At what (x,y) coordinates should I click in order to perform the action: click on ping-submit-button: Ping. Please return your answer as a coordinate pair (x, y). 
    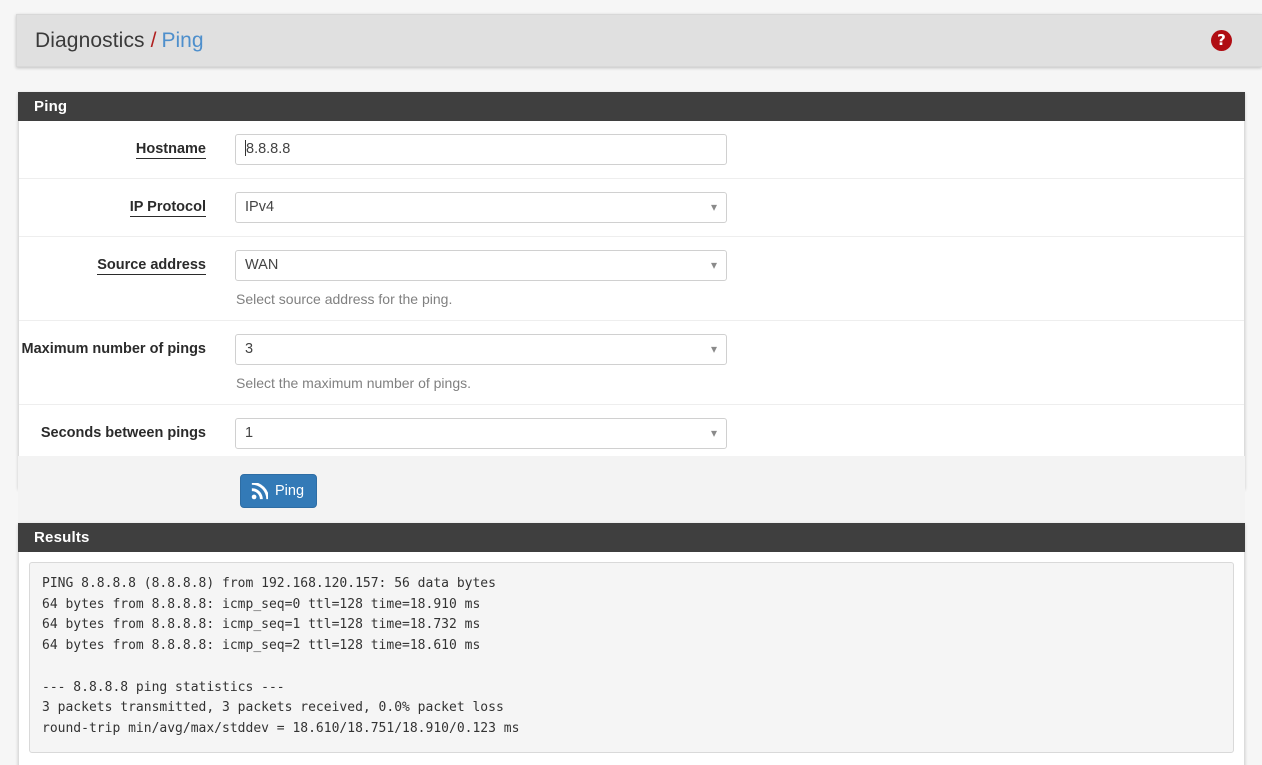
    Looking at the image, I should click on (279, 491).